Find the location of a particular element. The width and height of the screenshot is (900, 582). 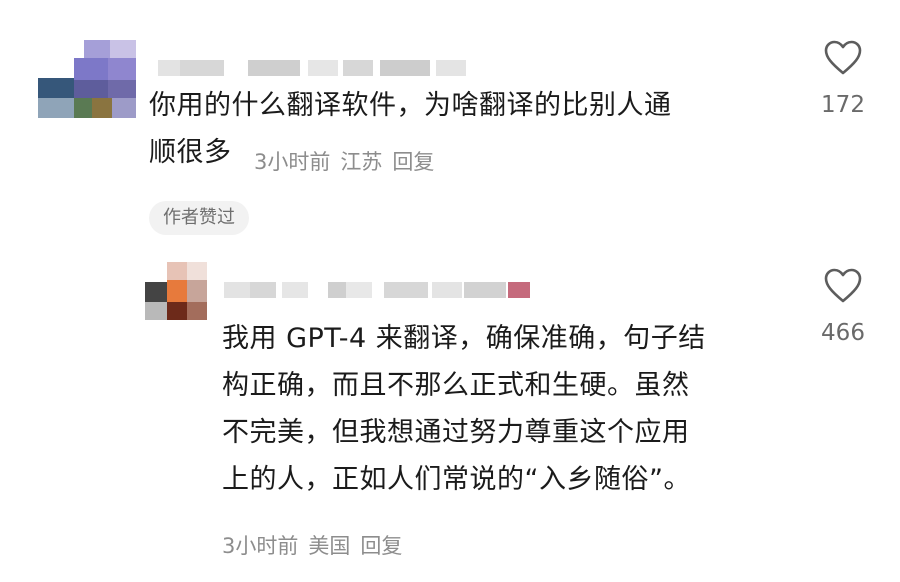

comment-meta: 3小时前 江苏 回复 is located at coordinates (349, 161).